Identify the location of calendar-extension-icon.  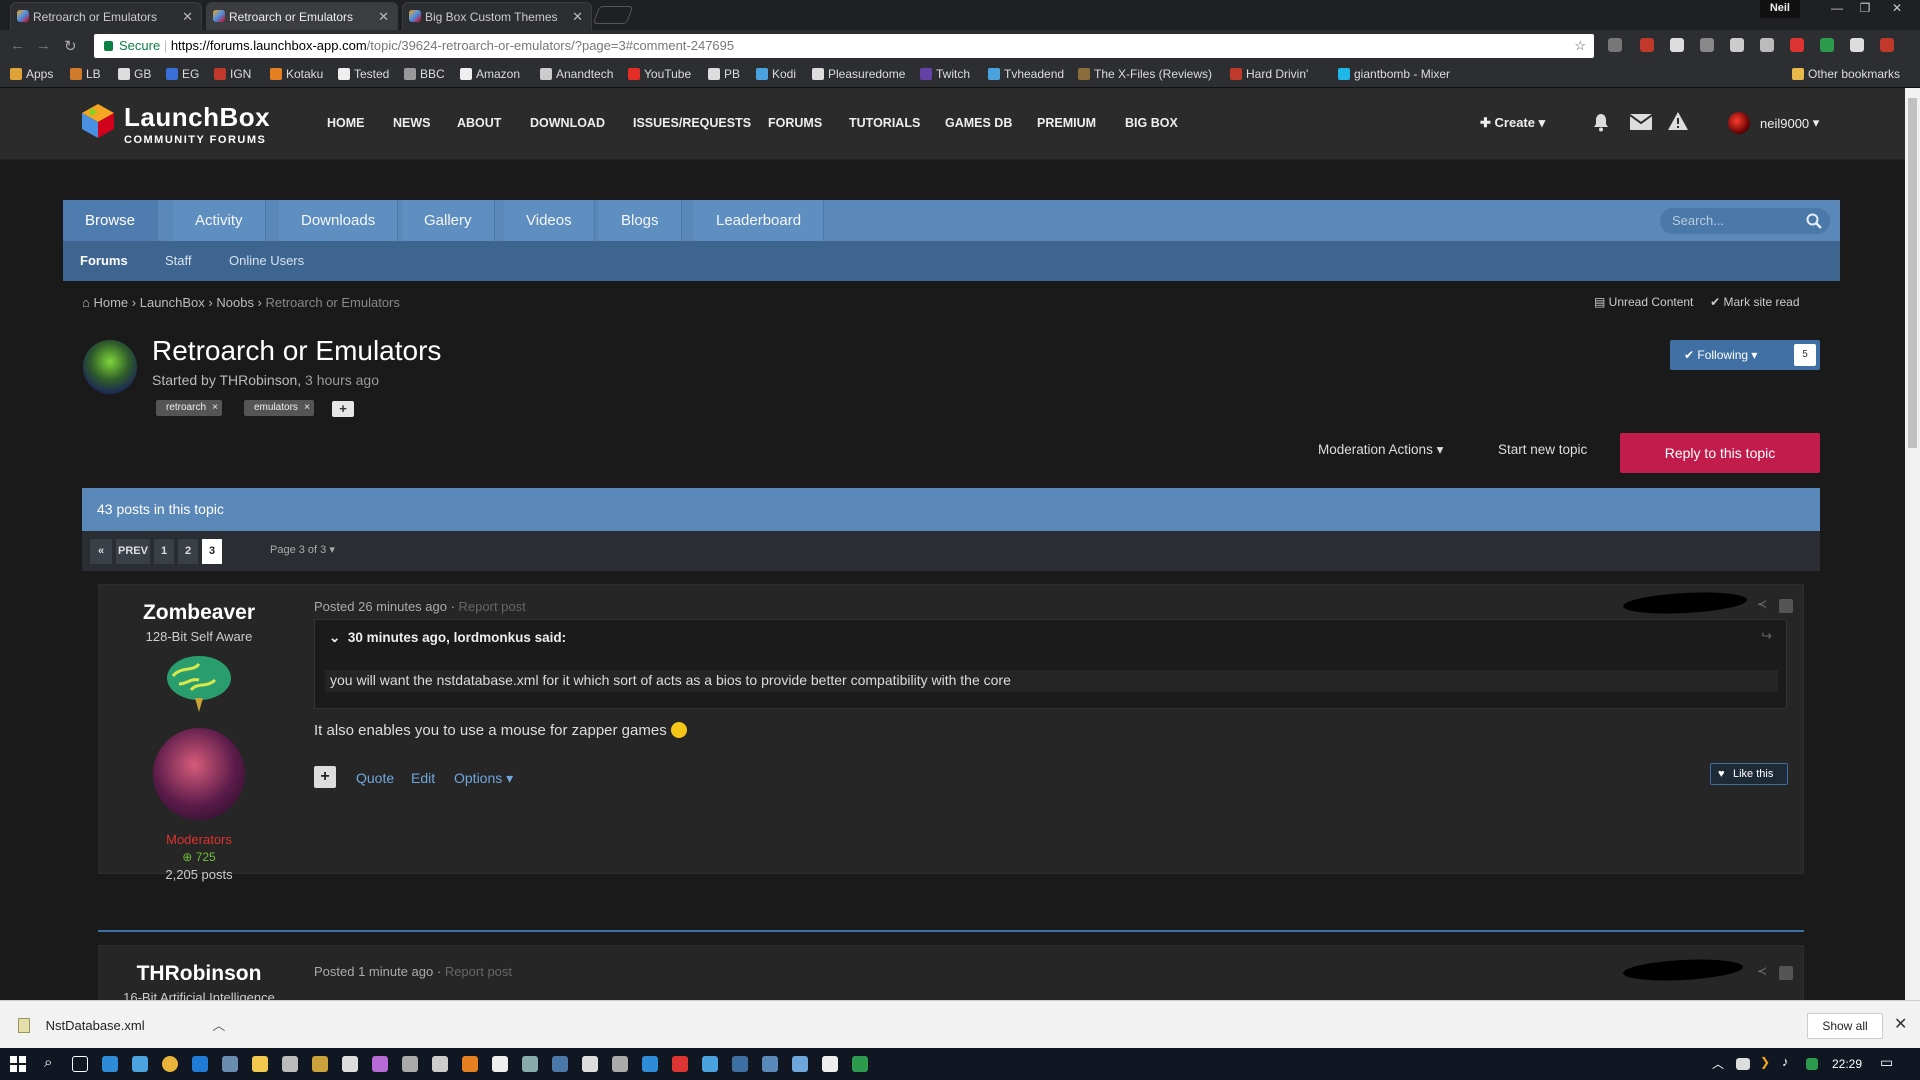
(1797, 45).